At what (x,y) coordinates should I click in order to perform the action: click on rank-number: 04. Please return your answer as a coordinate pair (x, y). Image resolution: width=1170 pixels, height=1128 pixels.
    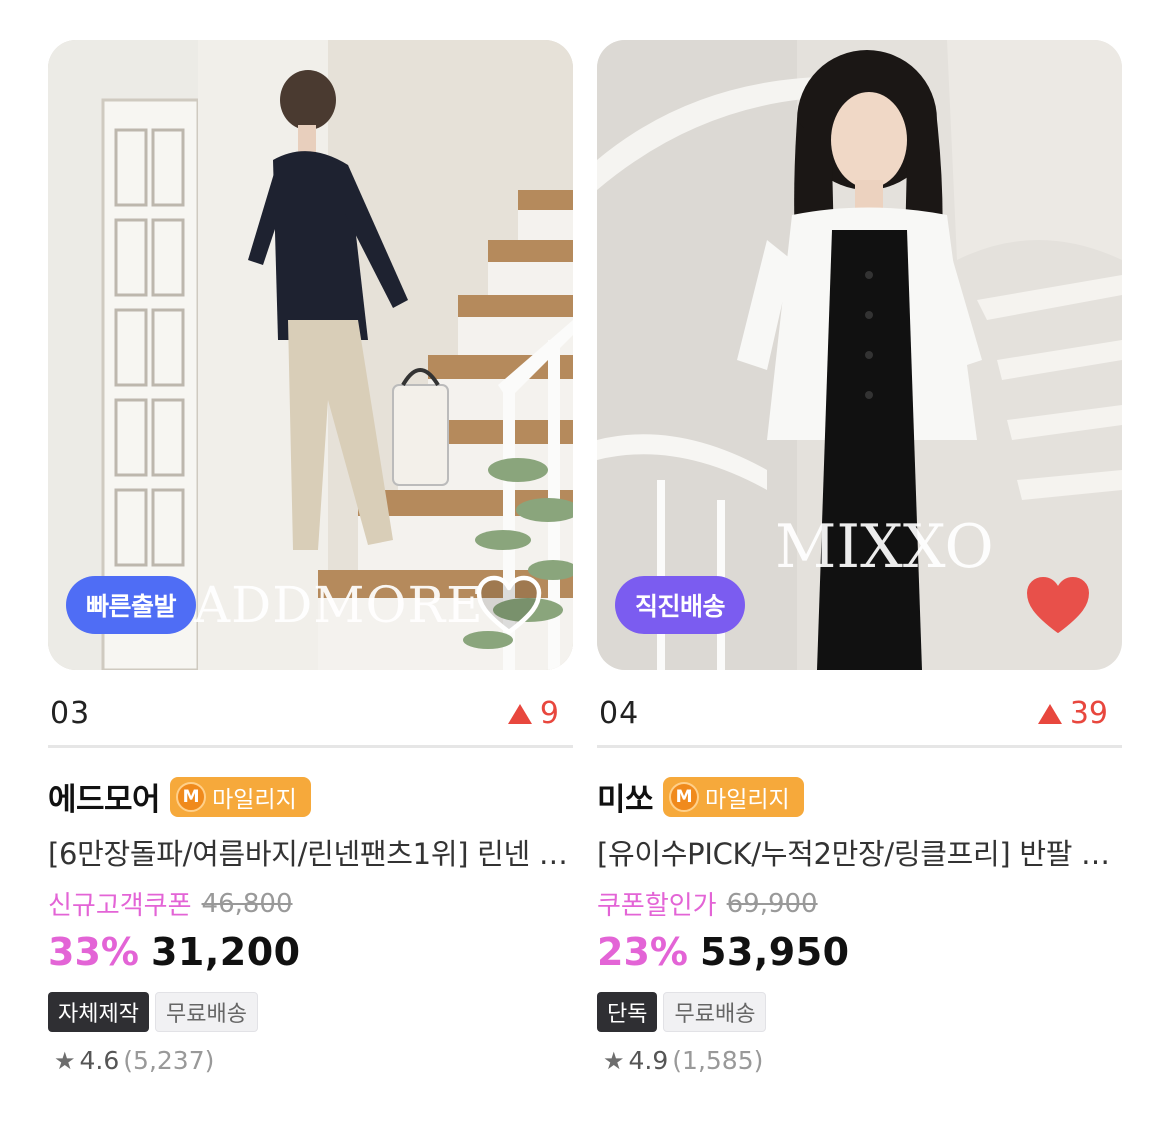
    Looking at the image, I should click on (619, 713).